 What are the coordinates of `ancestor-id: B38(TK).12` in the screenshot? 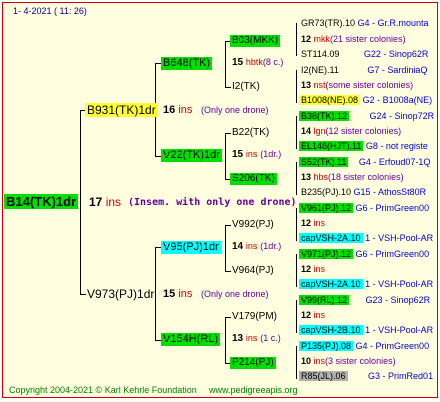 It's located at (324, 116).